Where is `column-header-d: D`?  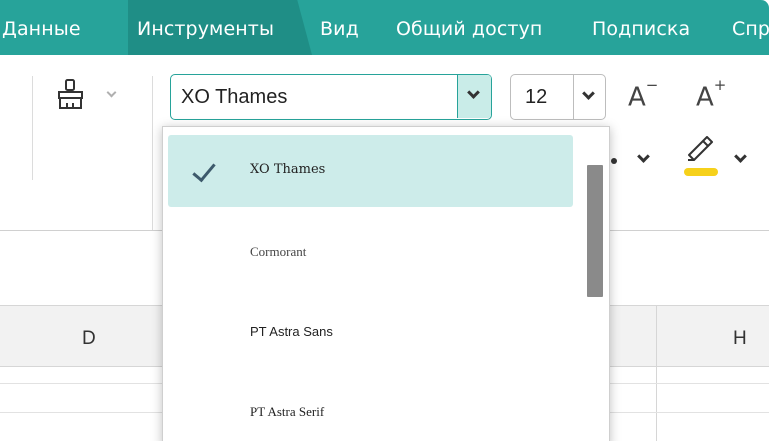
column-header-d: D is located at coordinates (89, 339).